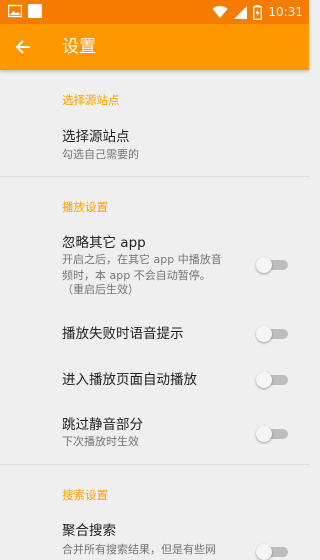  I want to click on setting-title: 进入播放页面自动播放, so click(129, 380).